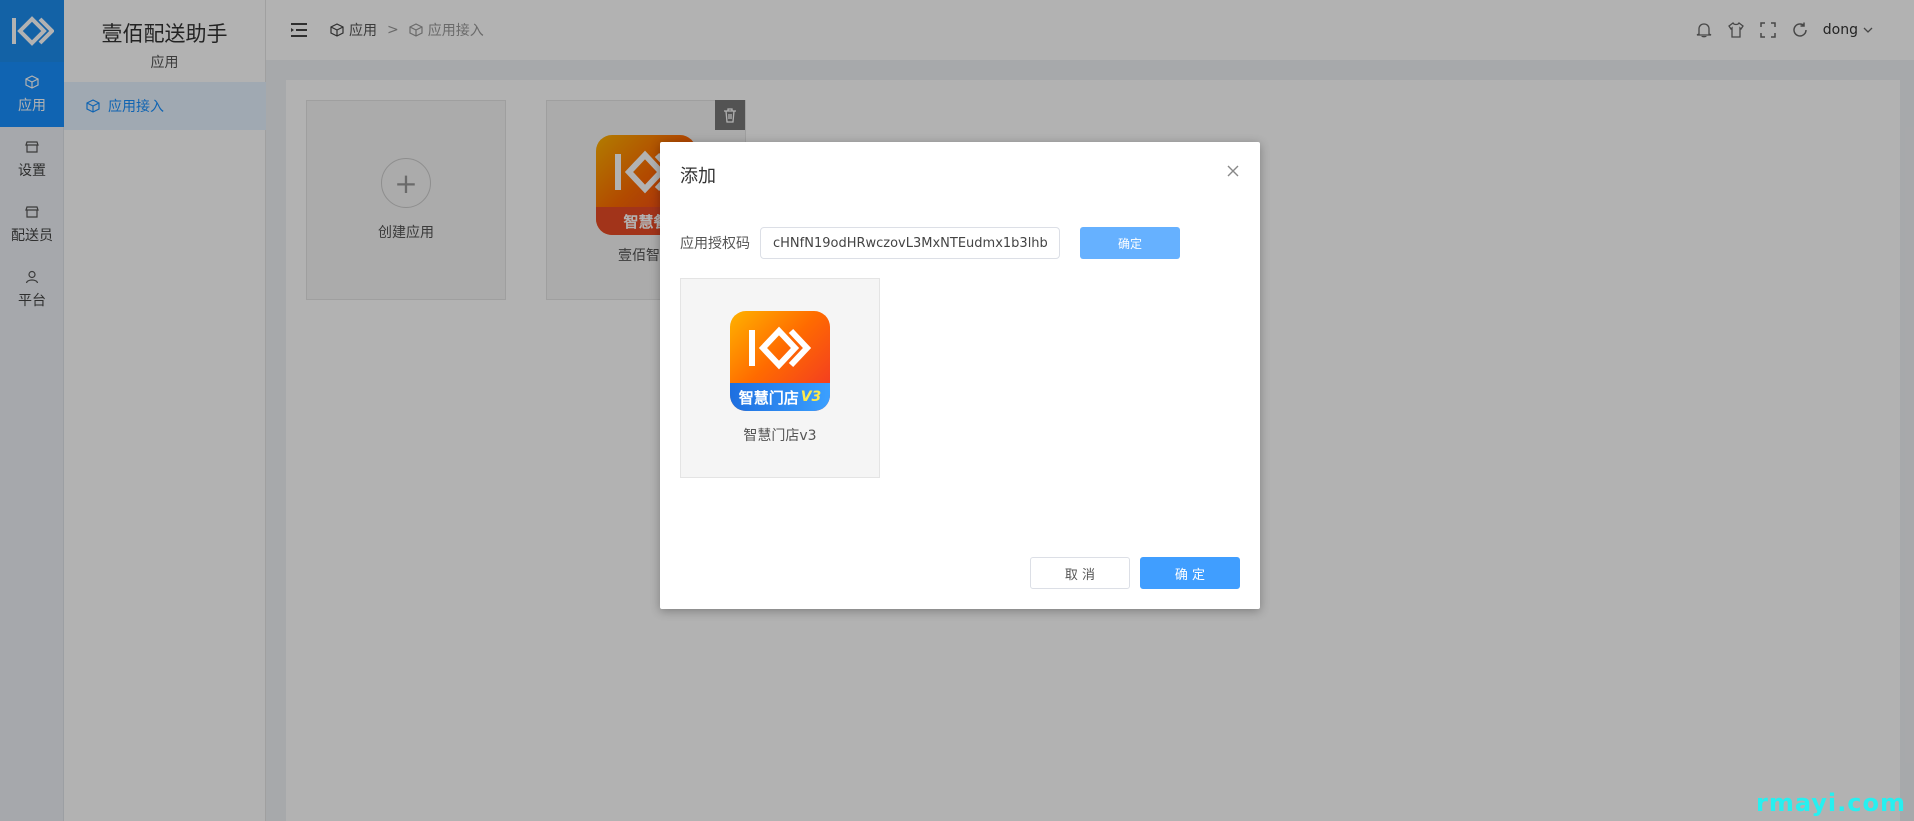 Image resolution: width=1914 pixels, height=821 pixels. I want to click on dialog-title: 添加, so click(698, 176).